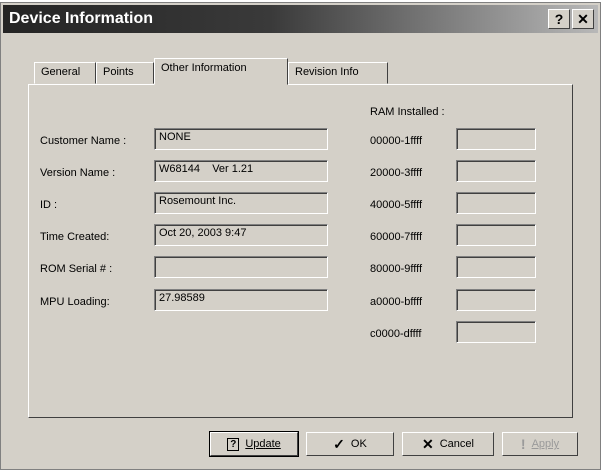 The image size is (601, 470). Describe the element at coordinates (396, 205) in the screenshot. I see `ram-range-label: 40000-5ffff` at that location.